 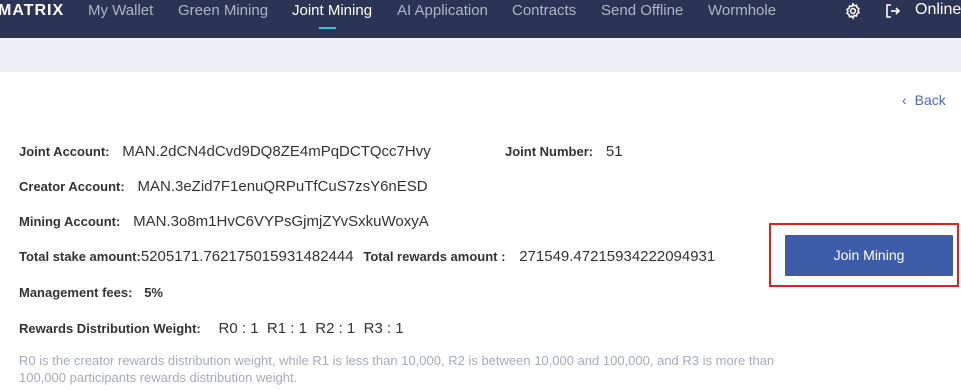 I want to click on total-rewards-value: 271549.47215934222094931, so click(x=617, y=256).